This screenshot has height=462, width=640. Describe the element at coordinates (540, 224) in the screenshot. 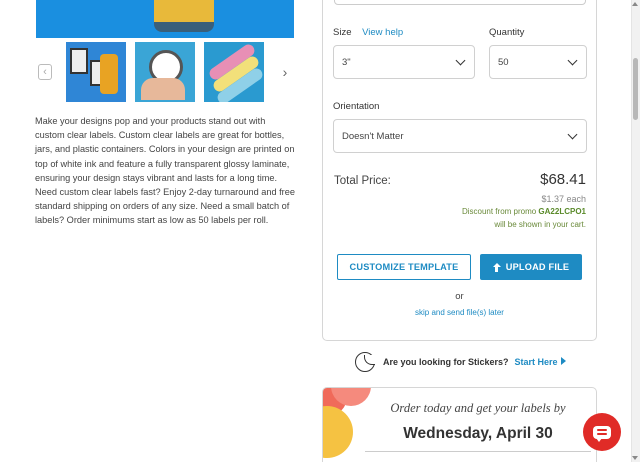

I see `promo-suffix: will be shown in your cart.` at that location.